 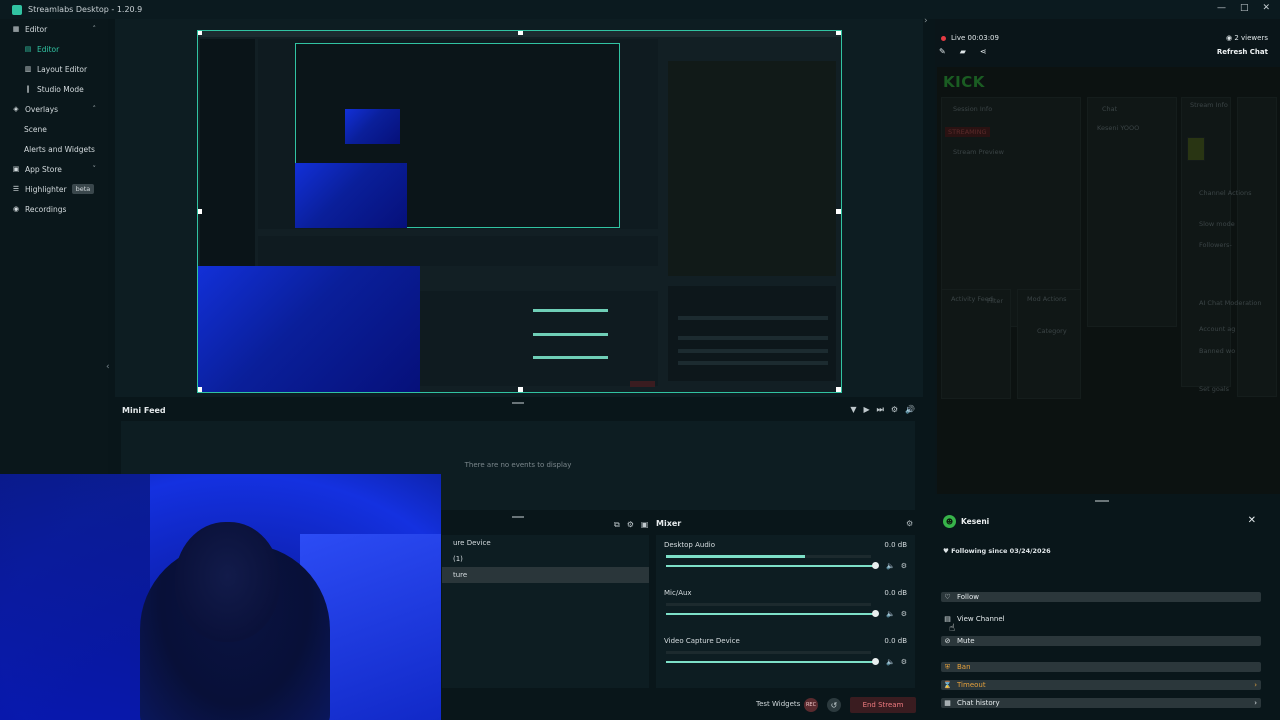 I want to click on sidebar-item-label: Editor, so click(x=48, y=49).